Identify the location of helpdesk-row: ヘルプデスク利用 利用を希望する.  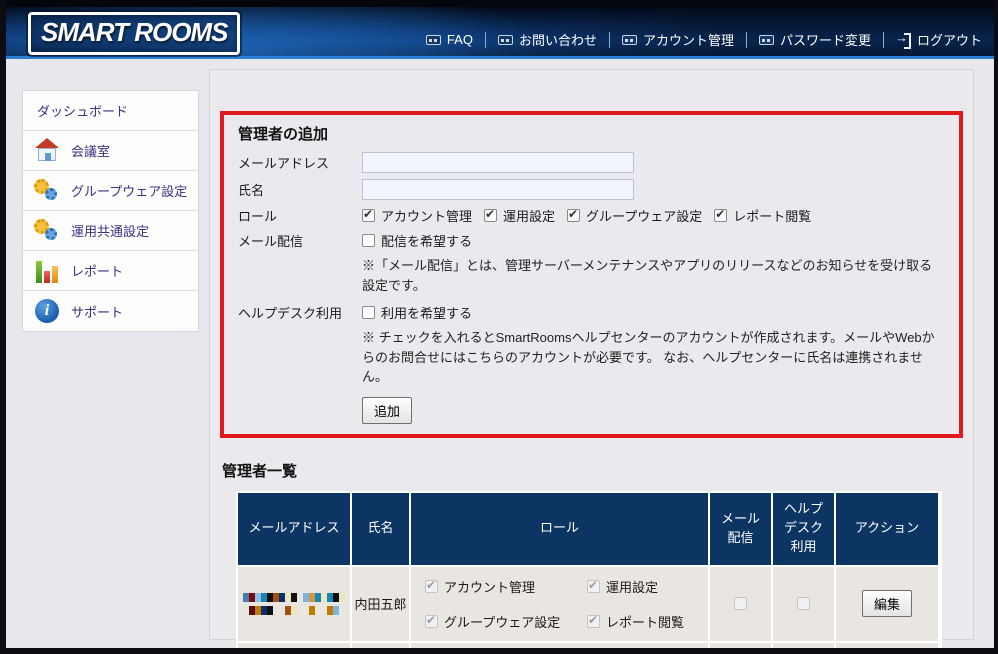
(591, 312).